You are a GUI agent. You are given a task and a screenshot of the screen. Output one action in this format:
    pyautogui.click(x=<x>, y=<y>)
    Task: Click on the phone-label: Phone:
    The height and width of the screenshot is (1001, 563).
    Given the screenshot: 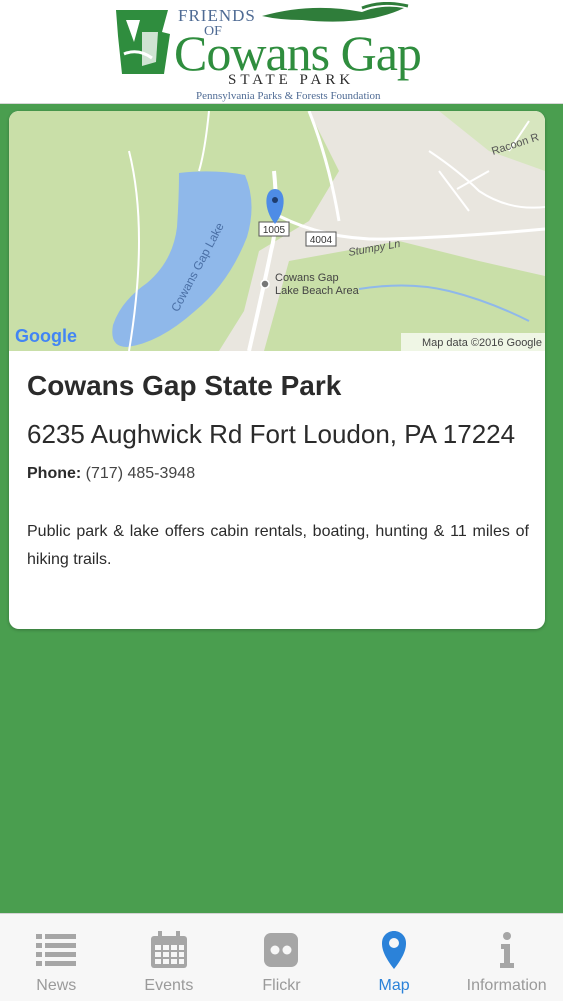 What is the action you would take?
    pyautogui.click(x=54, y=473)
    